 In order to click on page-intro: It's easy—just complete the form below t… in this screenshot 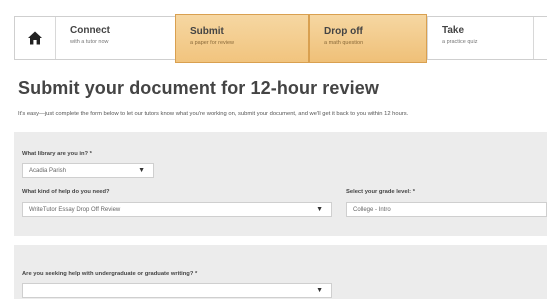, I will do `click(213, 114)`.